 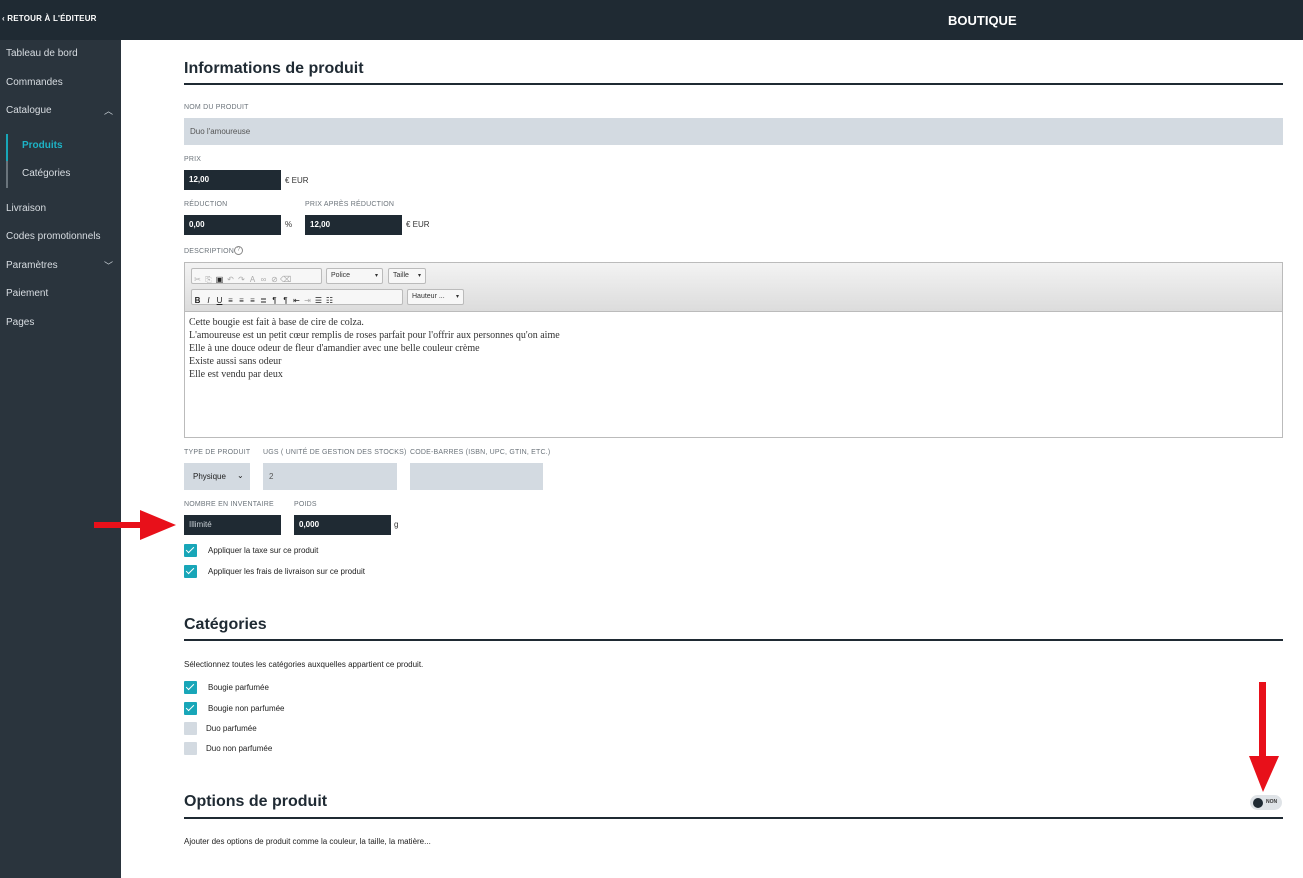 What do you see at coordinates (982, 20) in the screenshot?
I see `app-title: BOUTIQUE` at bounding box center [982, 20].